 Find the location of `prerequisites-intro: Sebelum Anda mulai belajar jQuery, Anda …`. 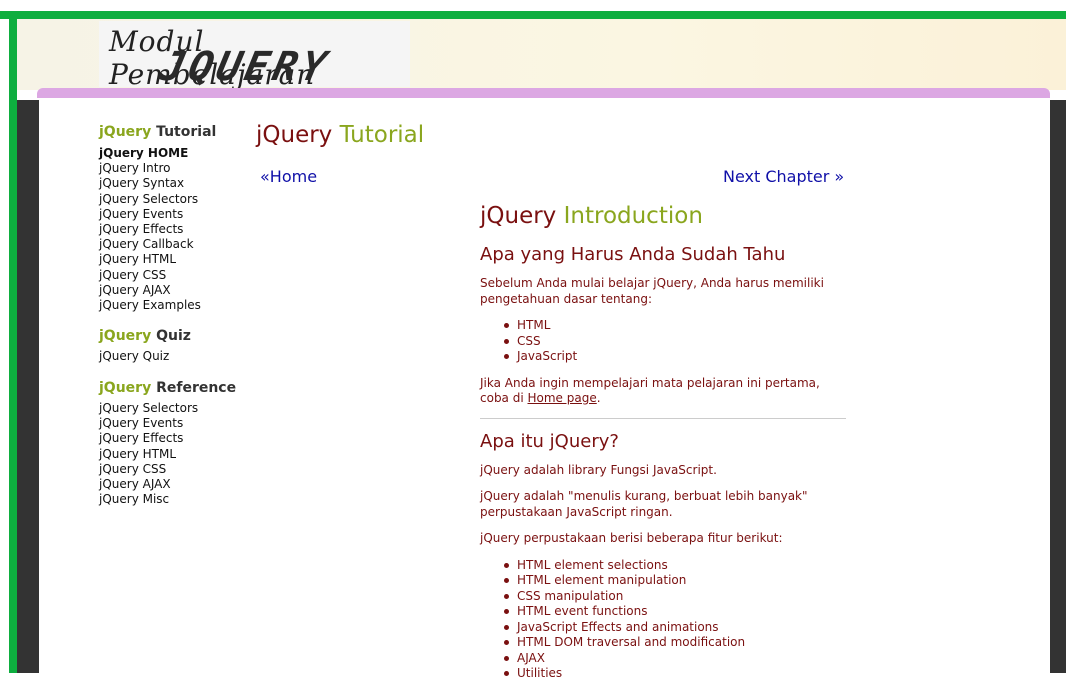

prerequisites-intro: Sebelum Anda mulai belajar jQuery, Anda … is located at coordinates (652, 291).